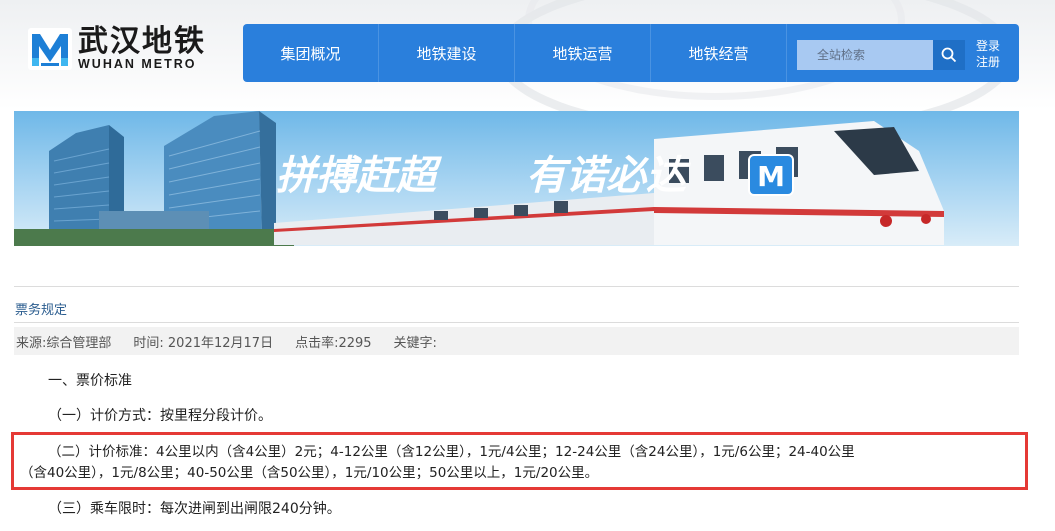  Describe the element at coordinates (719, 53) in the screenshot. I see `nav-item-metro-business: 地铁经营` at that location.